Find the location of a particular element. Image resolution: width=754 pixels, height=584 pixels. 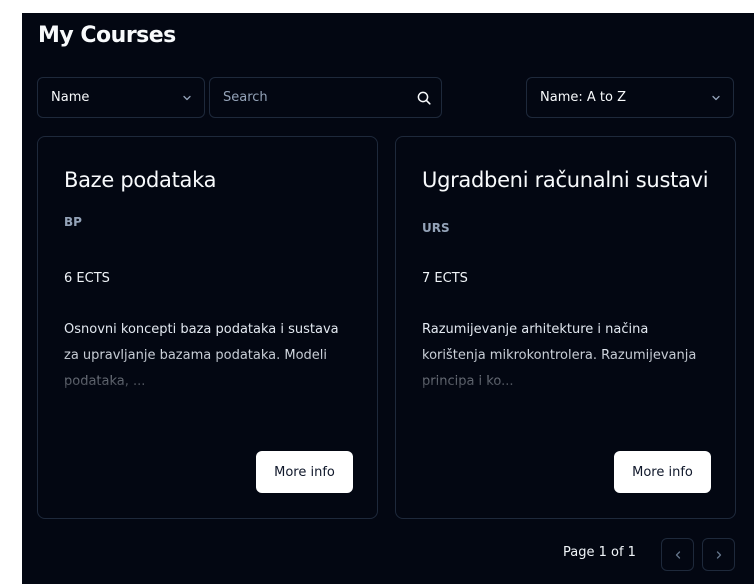

search-icon is located at coordinates (424, 98).